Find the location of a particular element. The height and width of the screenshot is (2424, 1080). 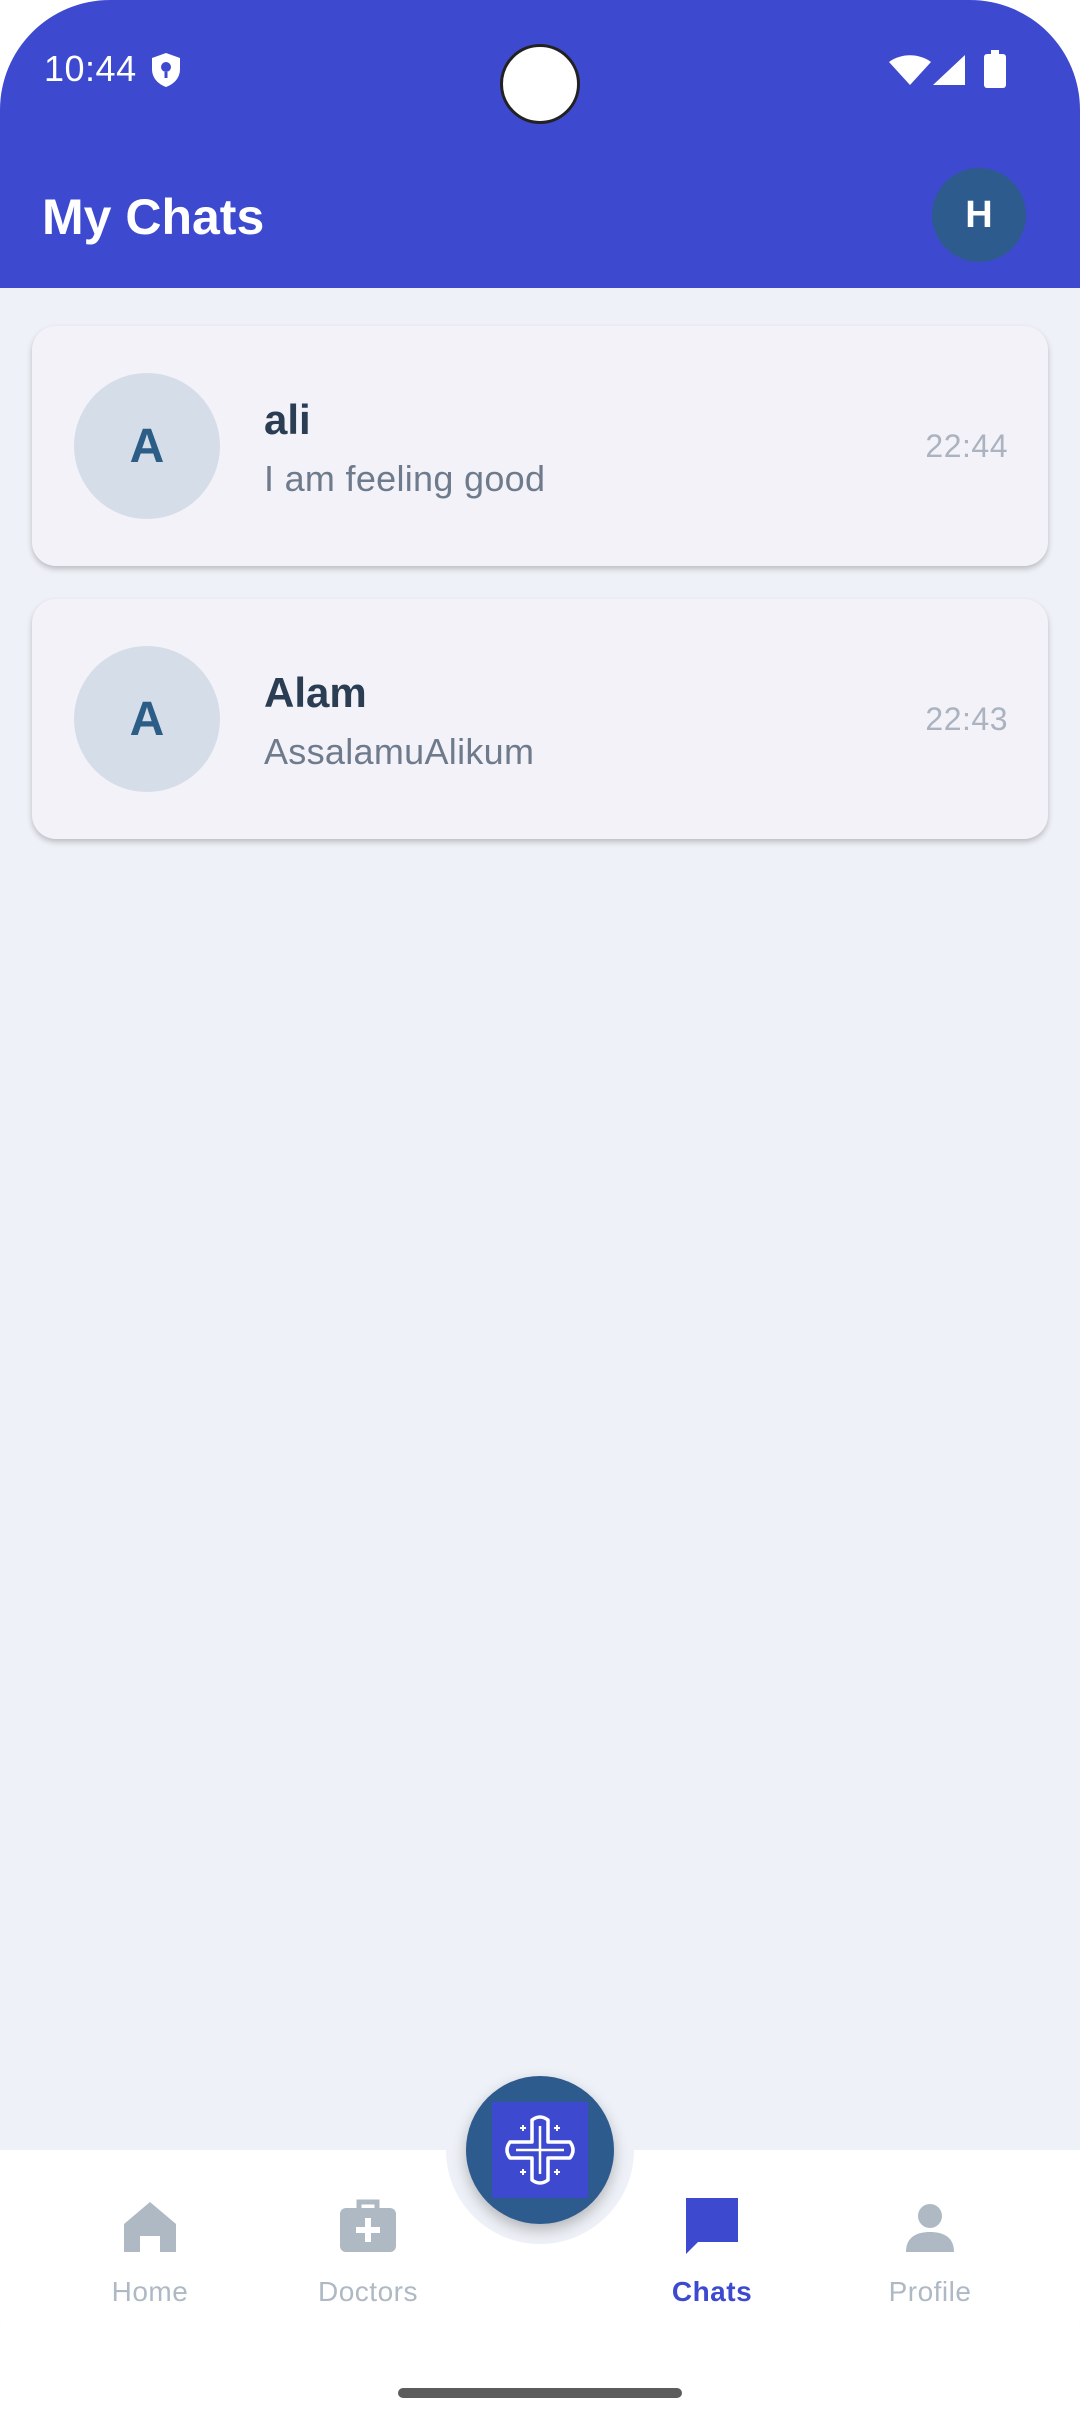

nav-chats-label: Chats is located at coordinates (712, 2291).